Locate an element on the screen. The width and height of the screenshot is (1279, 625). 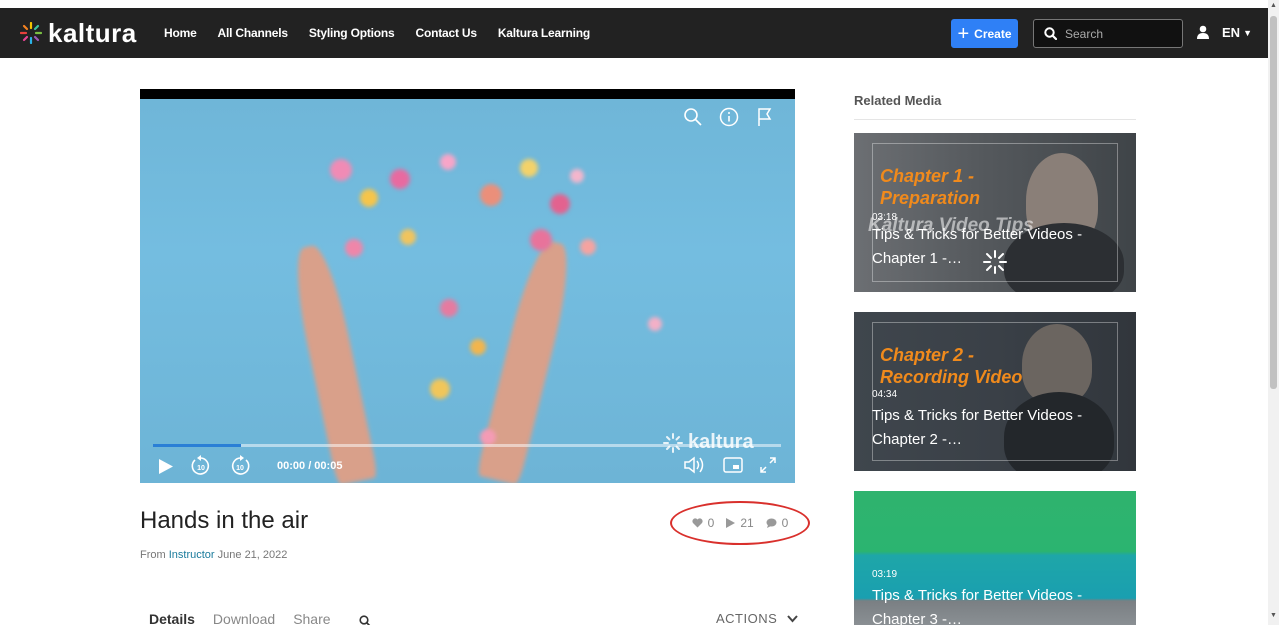
from-label: From is located at coordinates (153, 555).